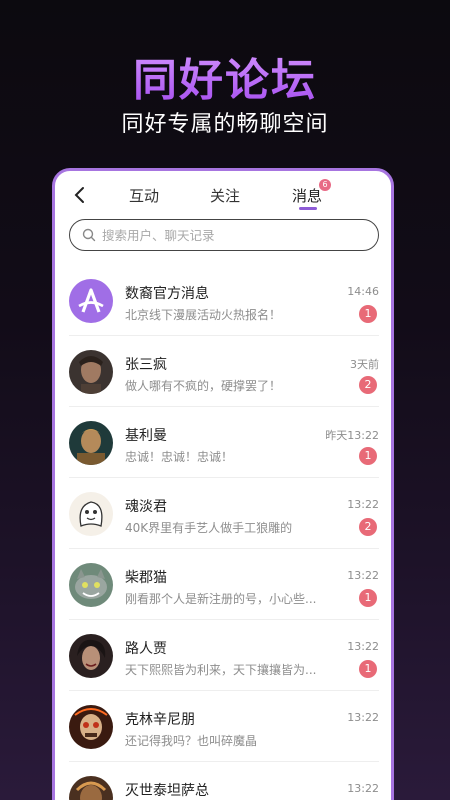 This screenshot has height=800, width=450. I want to click on contact-name: 灭世泰坦萨总, so click(167, 791).